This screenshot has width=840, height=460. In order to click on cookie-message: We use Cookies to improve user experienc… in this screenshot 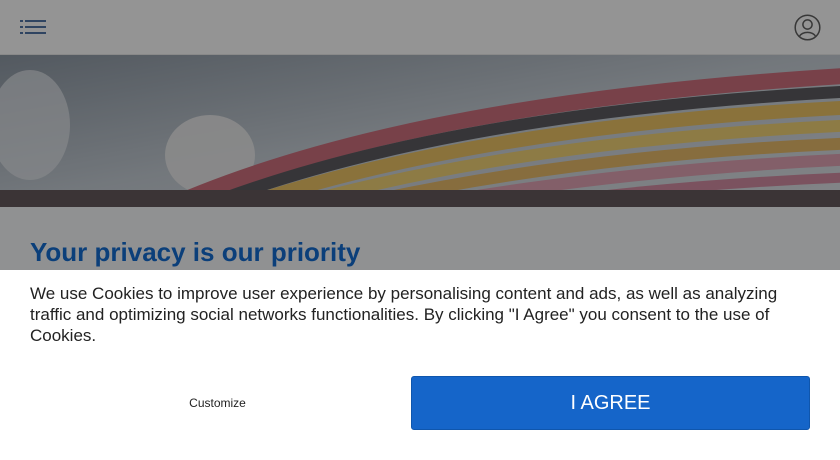, I will do `click(404, 314)`.